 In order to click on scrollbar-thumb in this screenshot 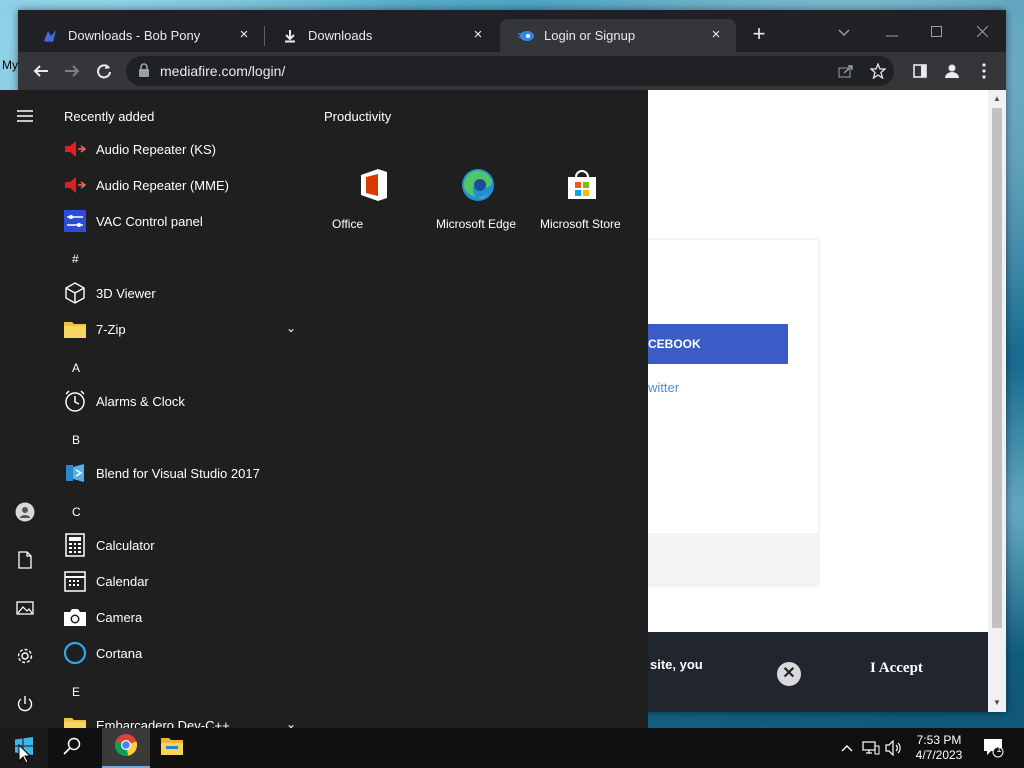, I will do `click(997, 368)`.